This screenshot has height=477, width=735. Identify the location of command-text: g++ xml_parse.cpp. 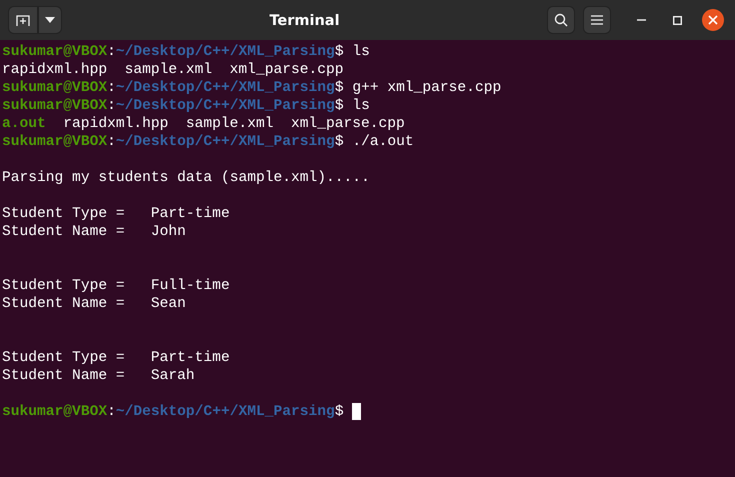
(426, 88).